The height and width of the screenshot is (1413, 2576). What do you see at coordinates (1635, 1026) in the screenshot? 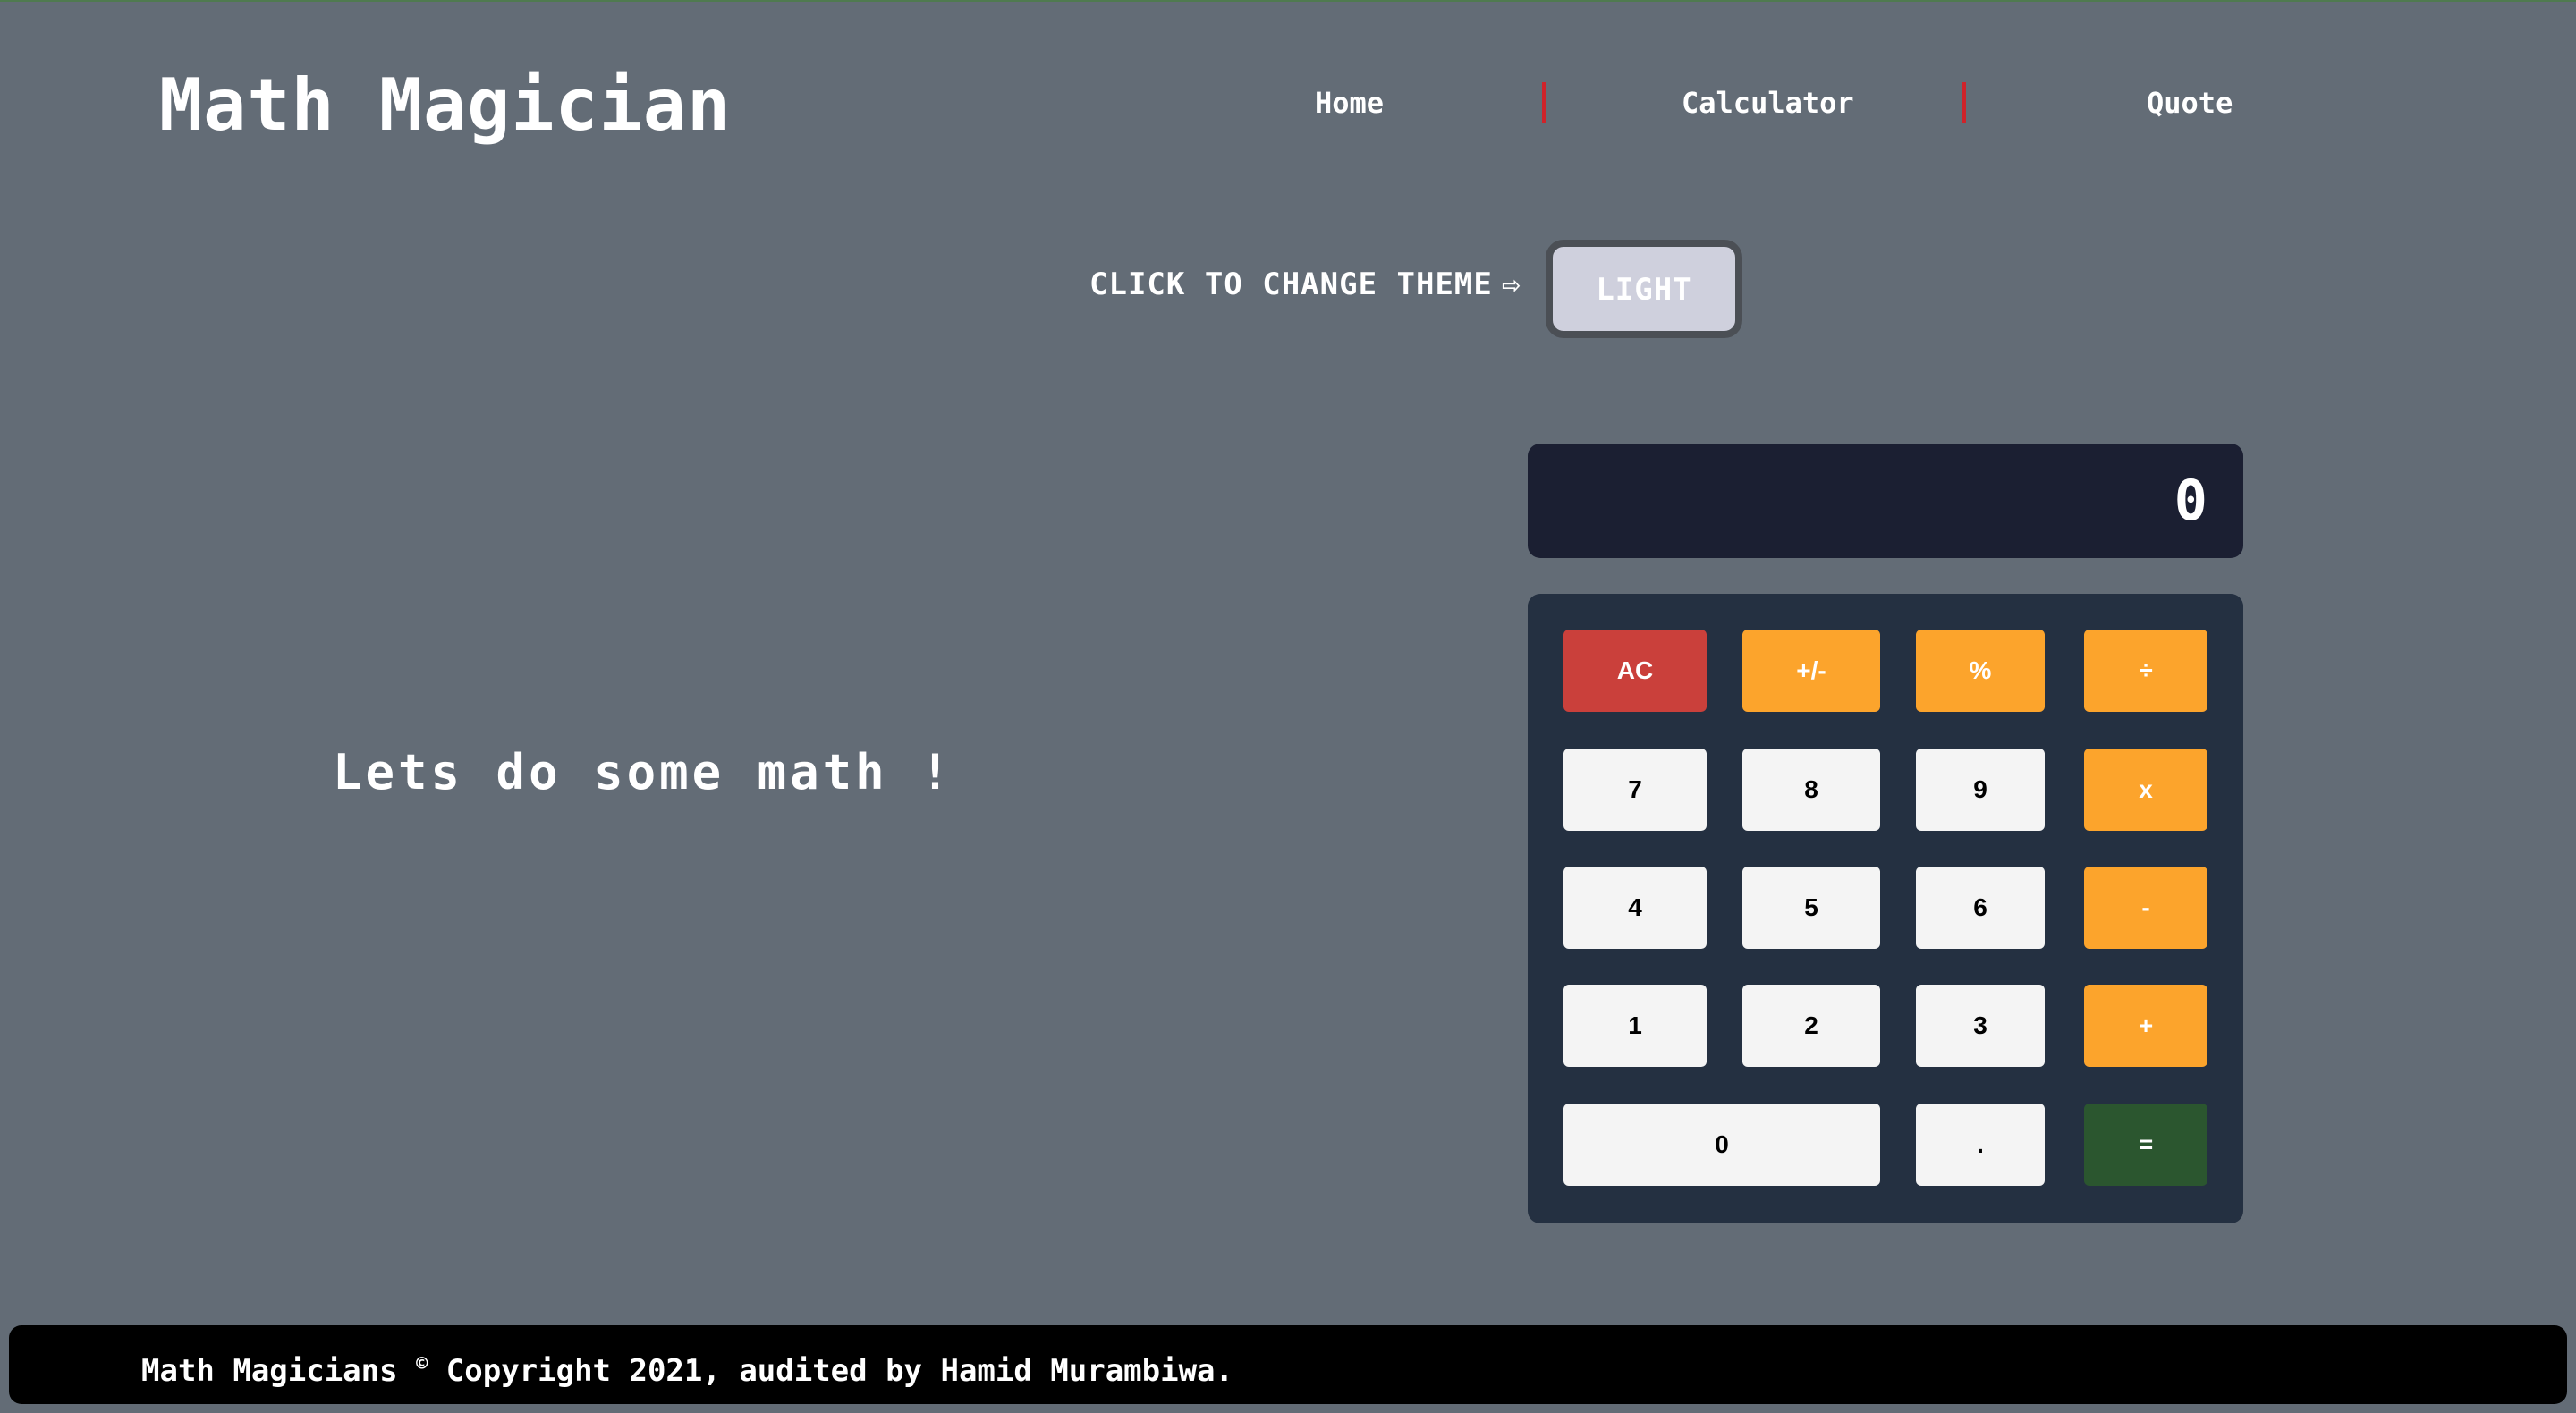
I see `digit-1-button: 1` at bounding box center [1635, 1026].